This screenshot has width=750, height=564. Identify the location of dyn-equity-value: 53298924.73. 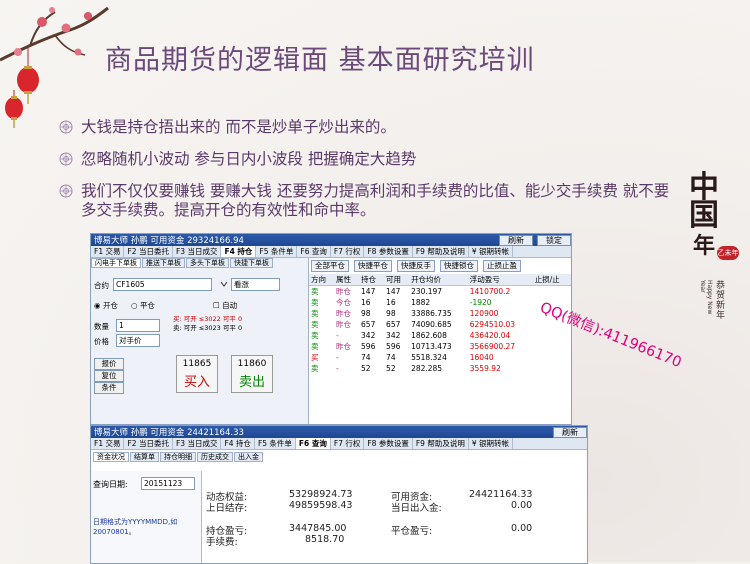
(321, 494).